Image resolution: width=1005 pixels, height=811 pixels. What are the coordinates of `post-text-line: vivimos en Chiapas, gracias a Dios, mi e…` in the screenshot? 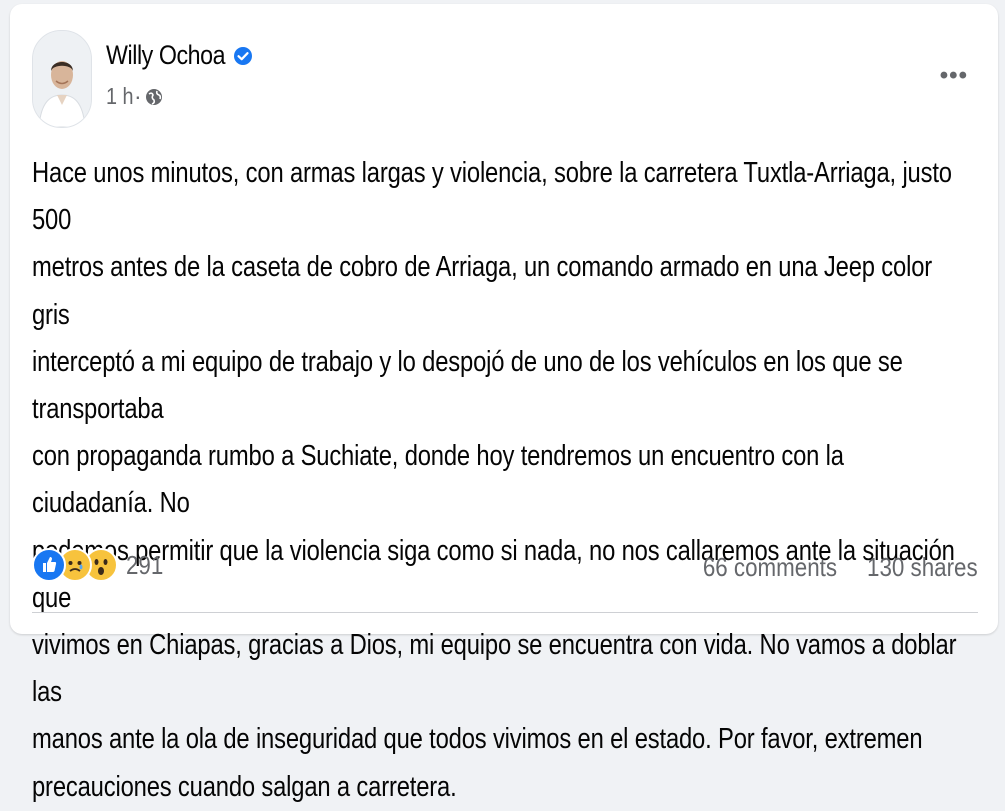 It's located at (494, 669).